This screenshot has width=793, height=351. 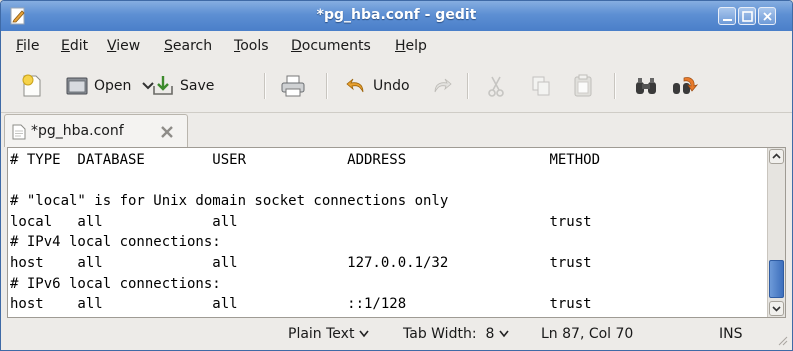 I want to click on new-button, so click(x=32, y=86).